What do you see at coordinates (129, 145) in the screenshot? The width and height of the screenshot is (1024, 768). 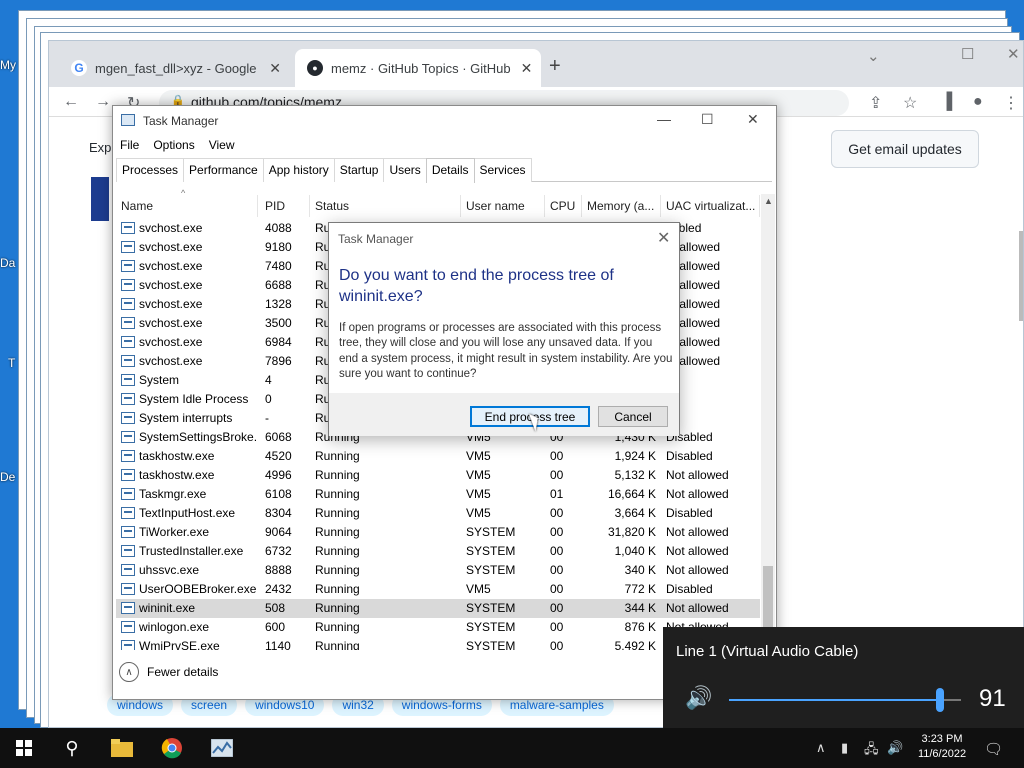 I see `menu-file: File` at bounding box center [129, 145].